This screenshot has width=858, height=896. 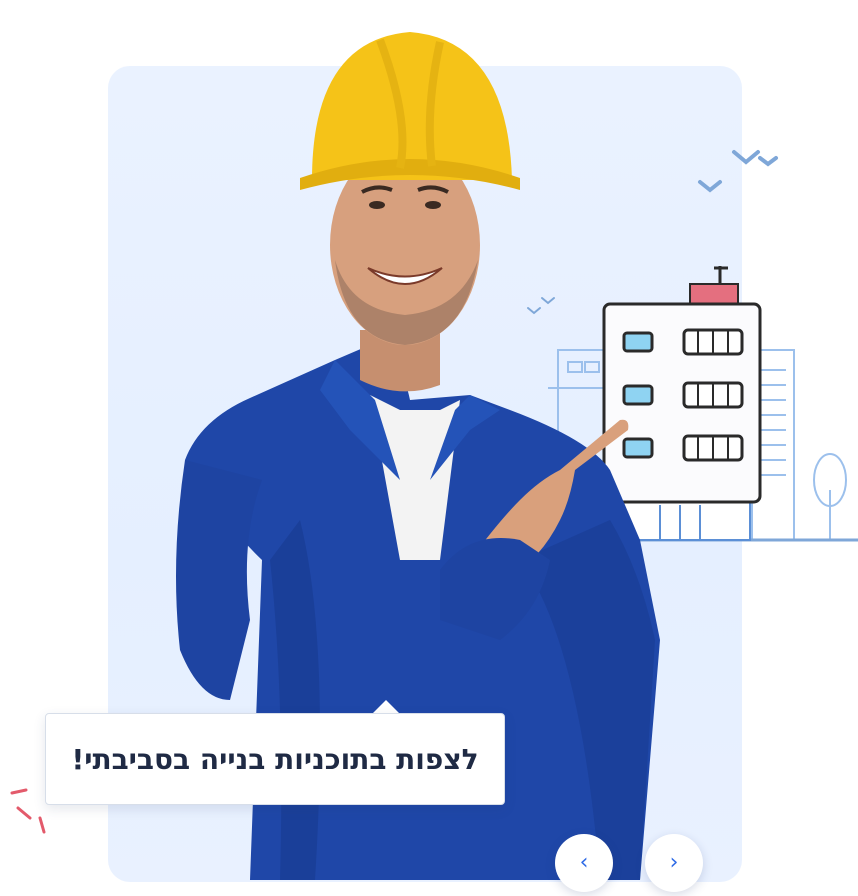 I want to click on carousel-next-button: ›, so click(x=674, y=863).